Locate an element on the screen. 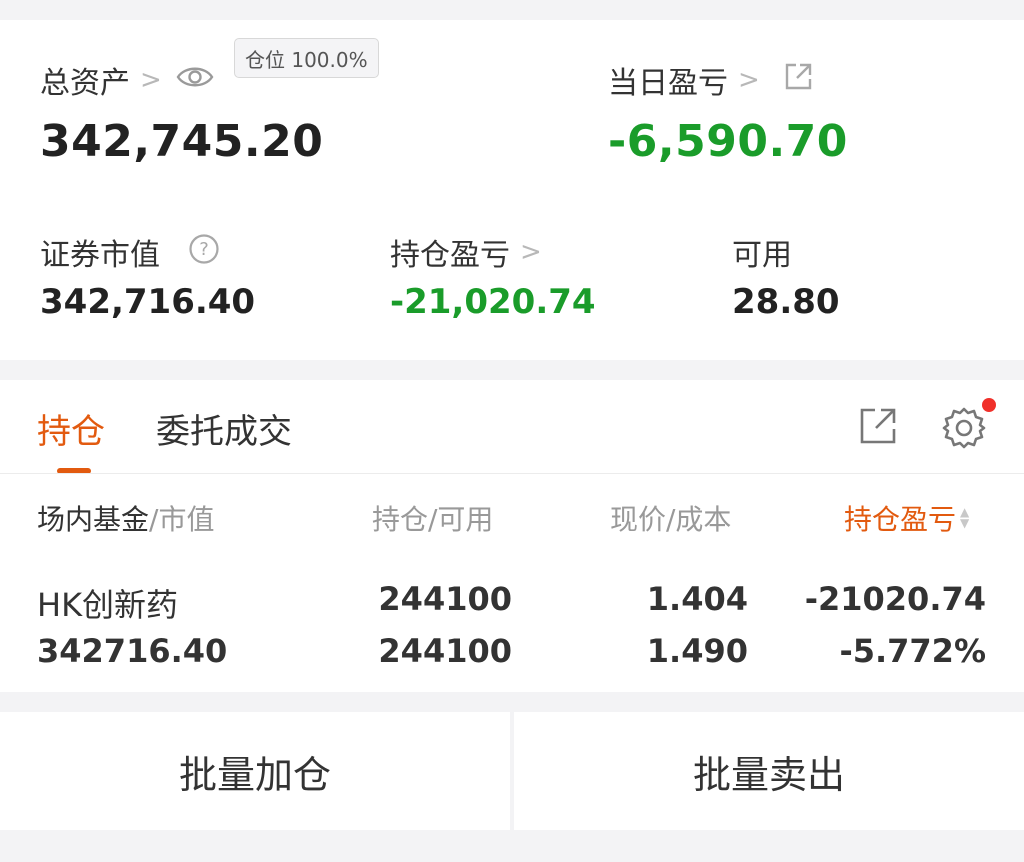 Image resolution: width=1024 pixels, height=862 pixels. notification-dot is located at coordinates (989, 405).